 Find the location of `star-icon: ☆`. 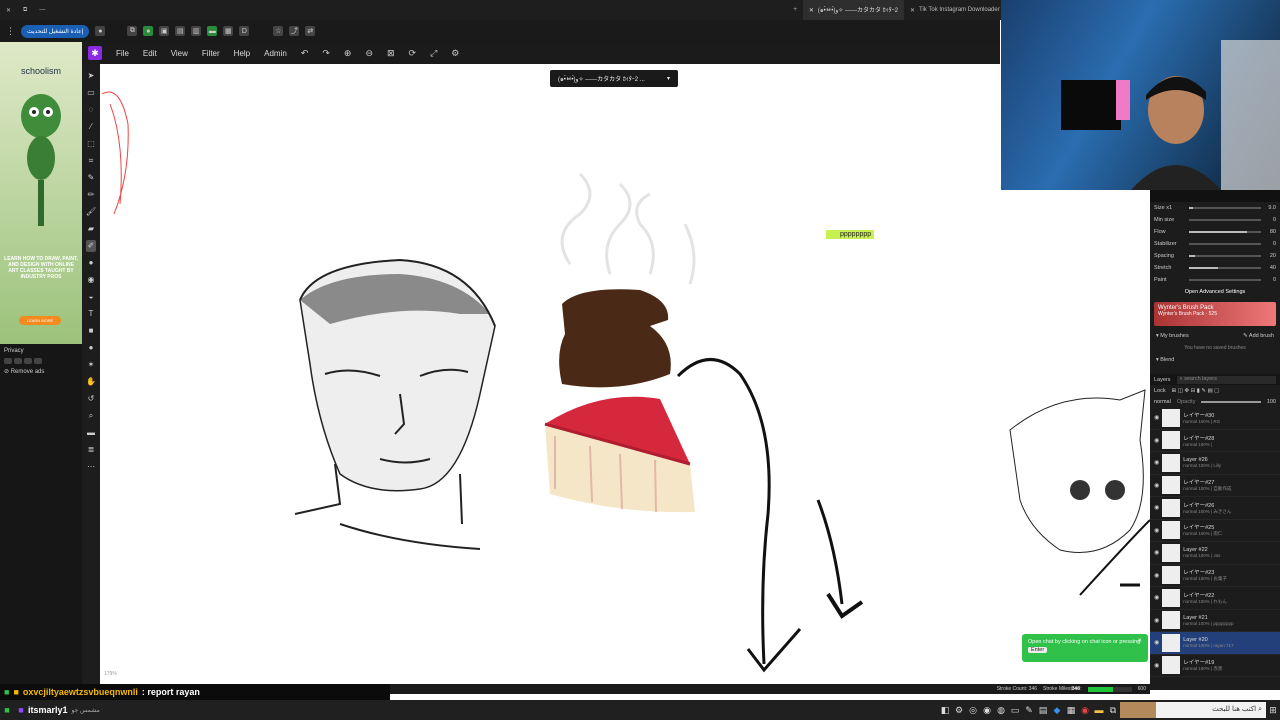

star-icon: ☆ is located at coordinates (278, 31).